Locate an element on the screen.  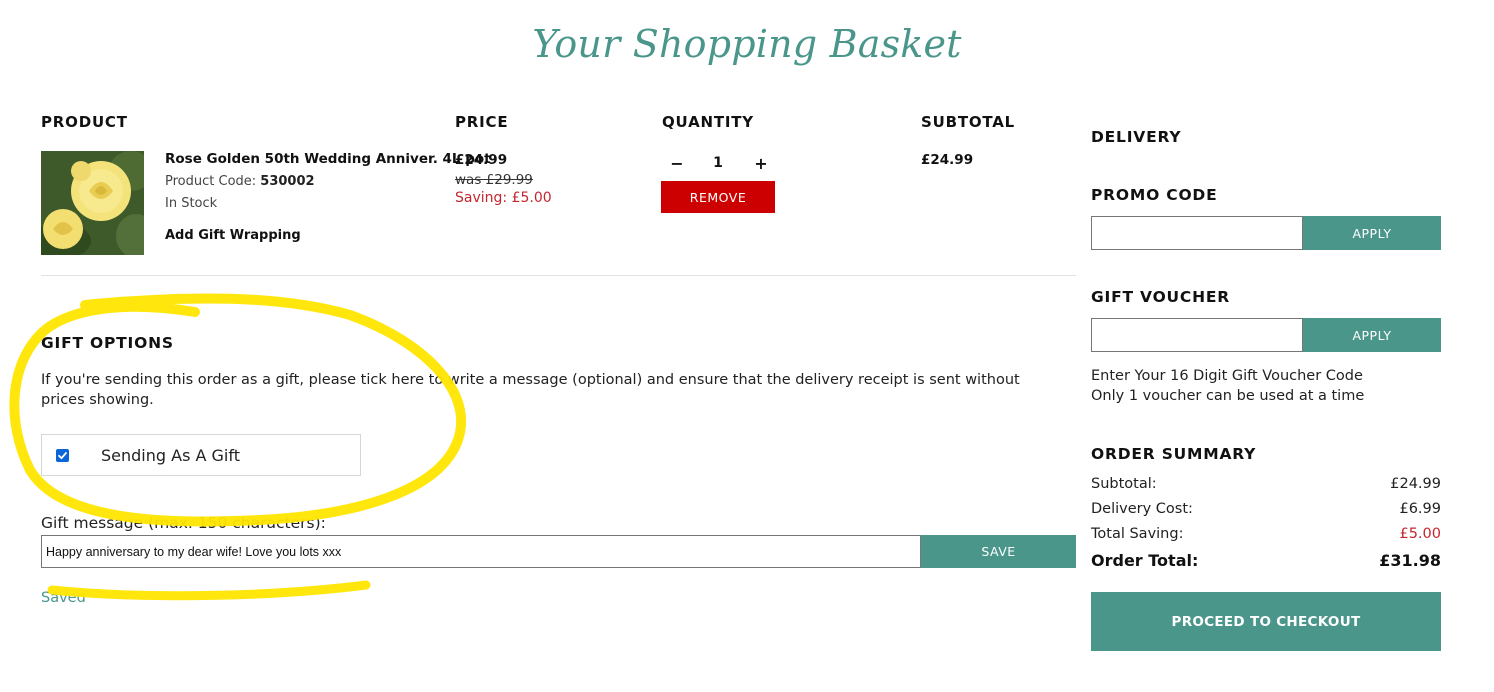
product-code: Product Code: 530002 is located at coordinates (240, 181).